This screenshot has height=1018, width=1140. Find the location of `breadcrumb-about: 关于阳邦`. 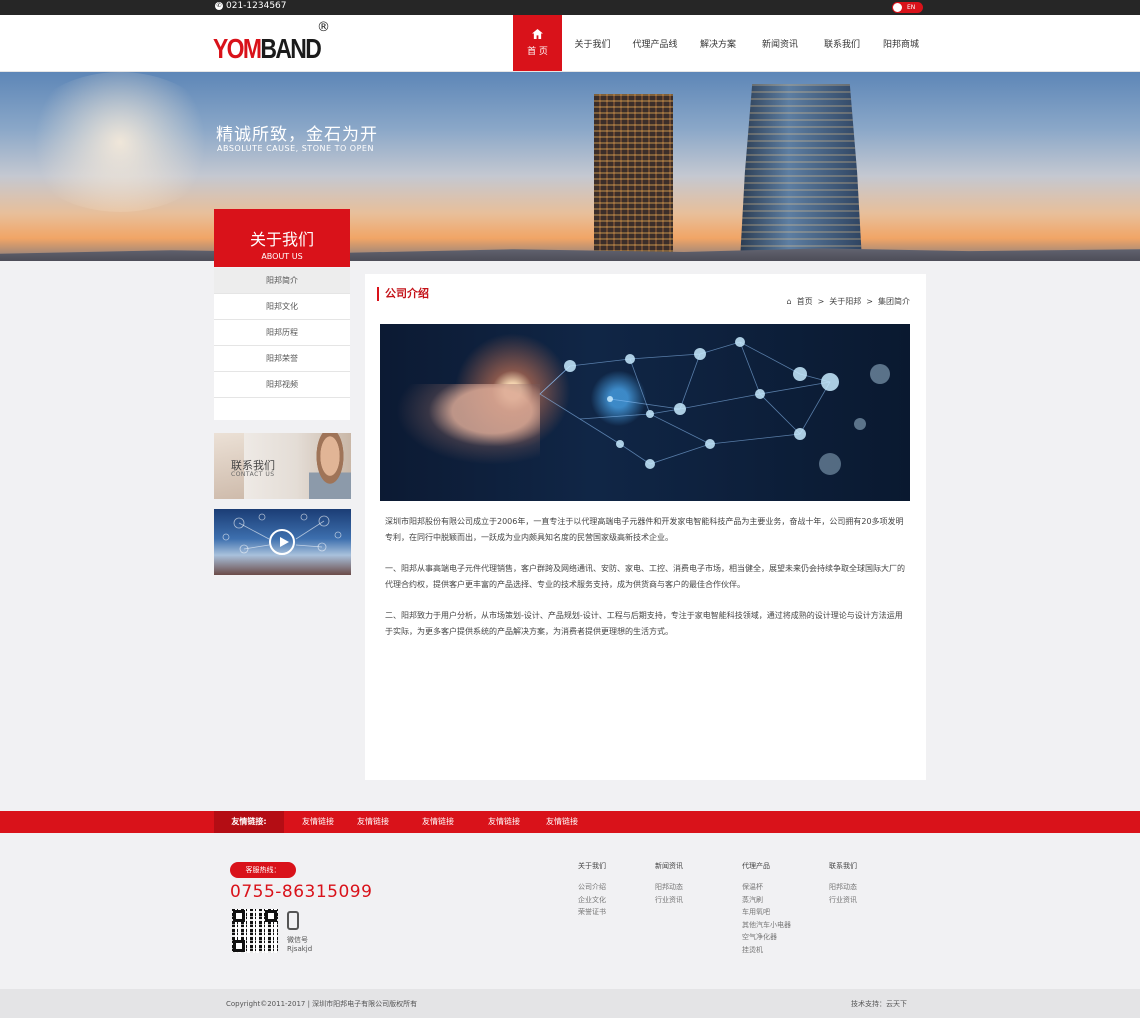

breadcrumb-about: 关于阳邦 is located at coordinates (845, 301).